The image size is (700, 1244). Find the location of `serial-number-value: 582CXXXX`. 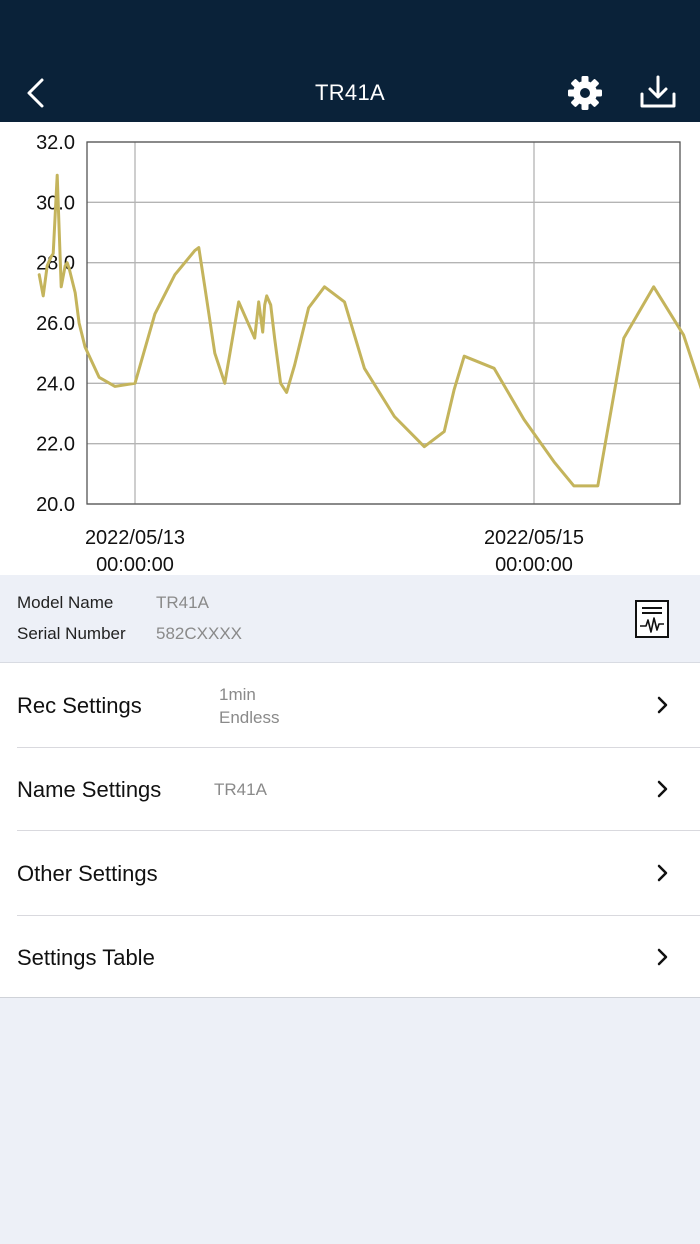

serial-number-value: 582CXXXX is located at coordinates (199, 633).